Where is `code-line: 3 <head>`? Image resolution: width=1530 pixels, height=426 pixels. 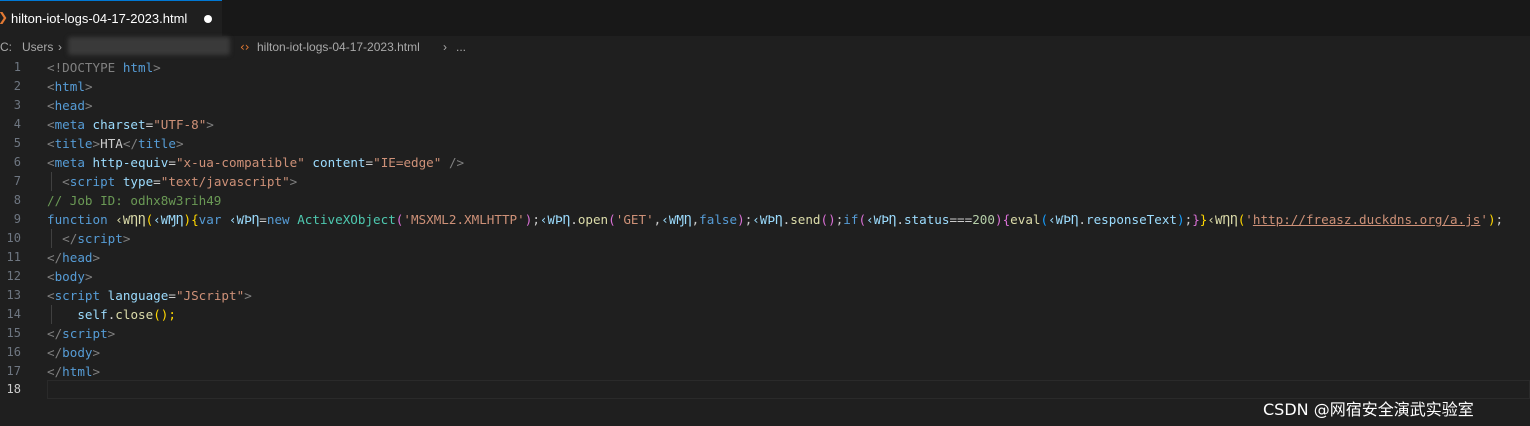 code-line: 3 <head> is located at coordinates (765, 105).